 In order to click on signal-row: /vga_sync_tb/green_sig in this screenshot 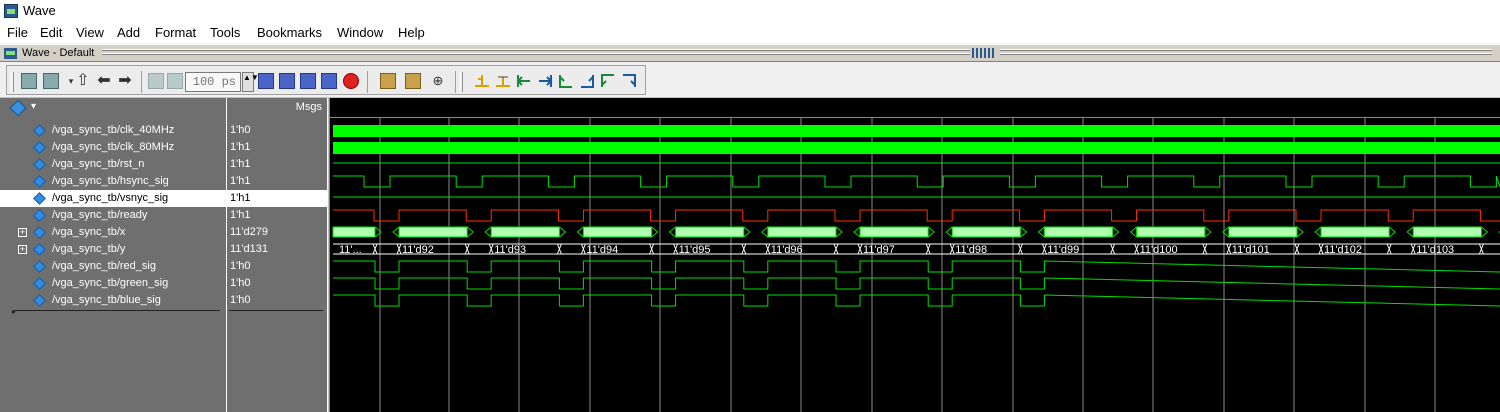, I will do `click(113, 283)`.